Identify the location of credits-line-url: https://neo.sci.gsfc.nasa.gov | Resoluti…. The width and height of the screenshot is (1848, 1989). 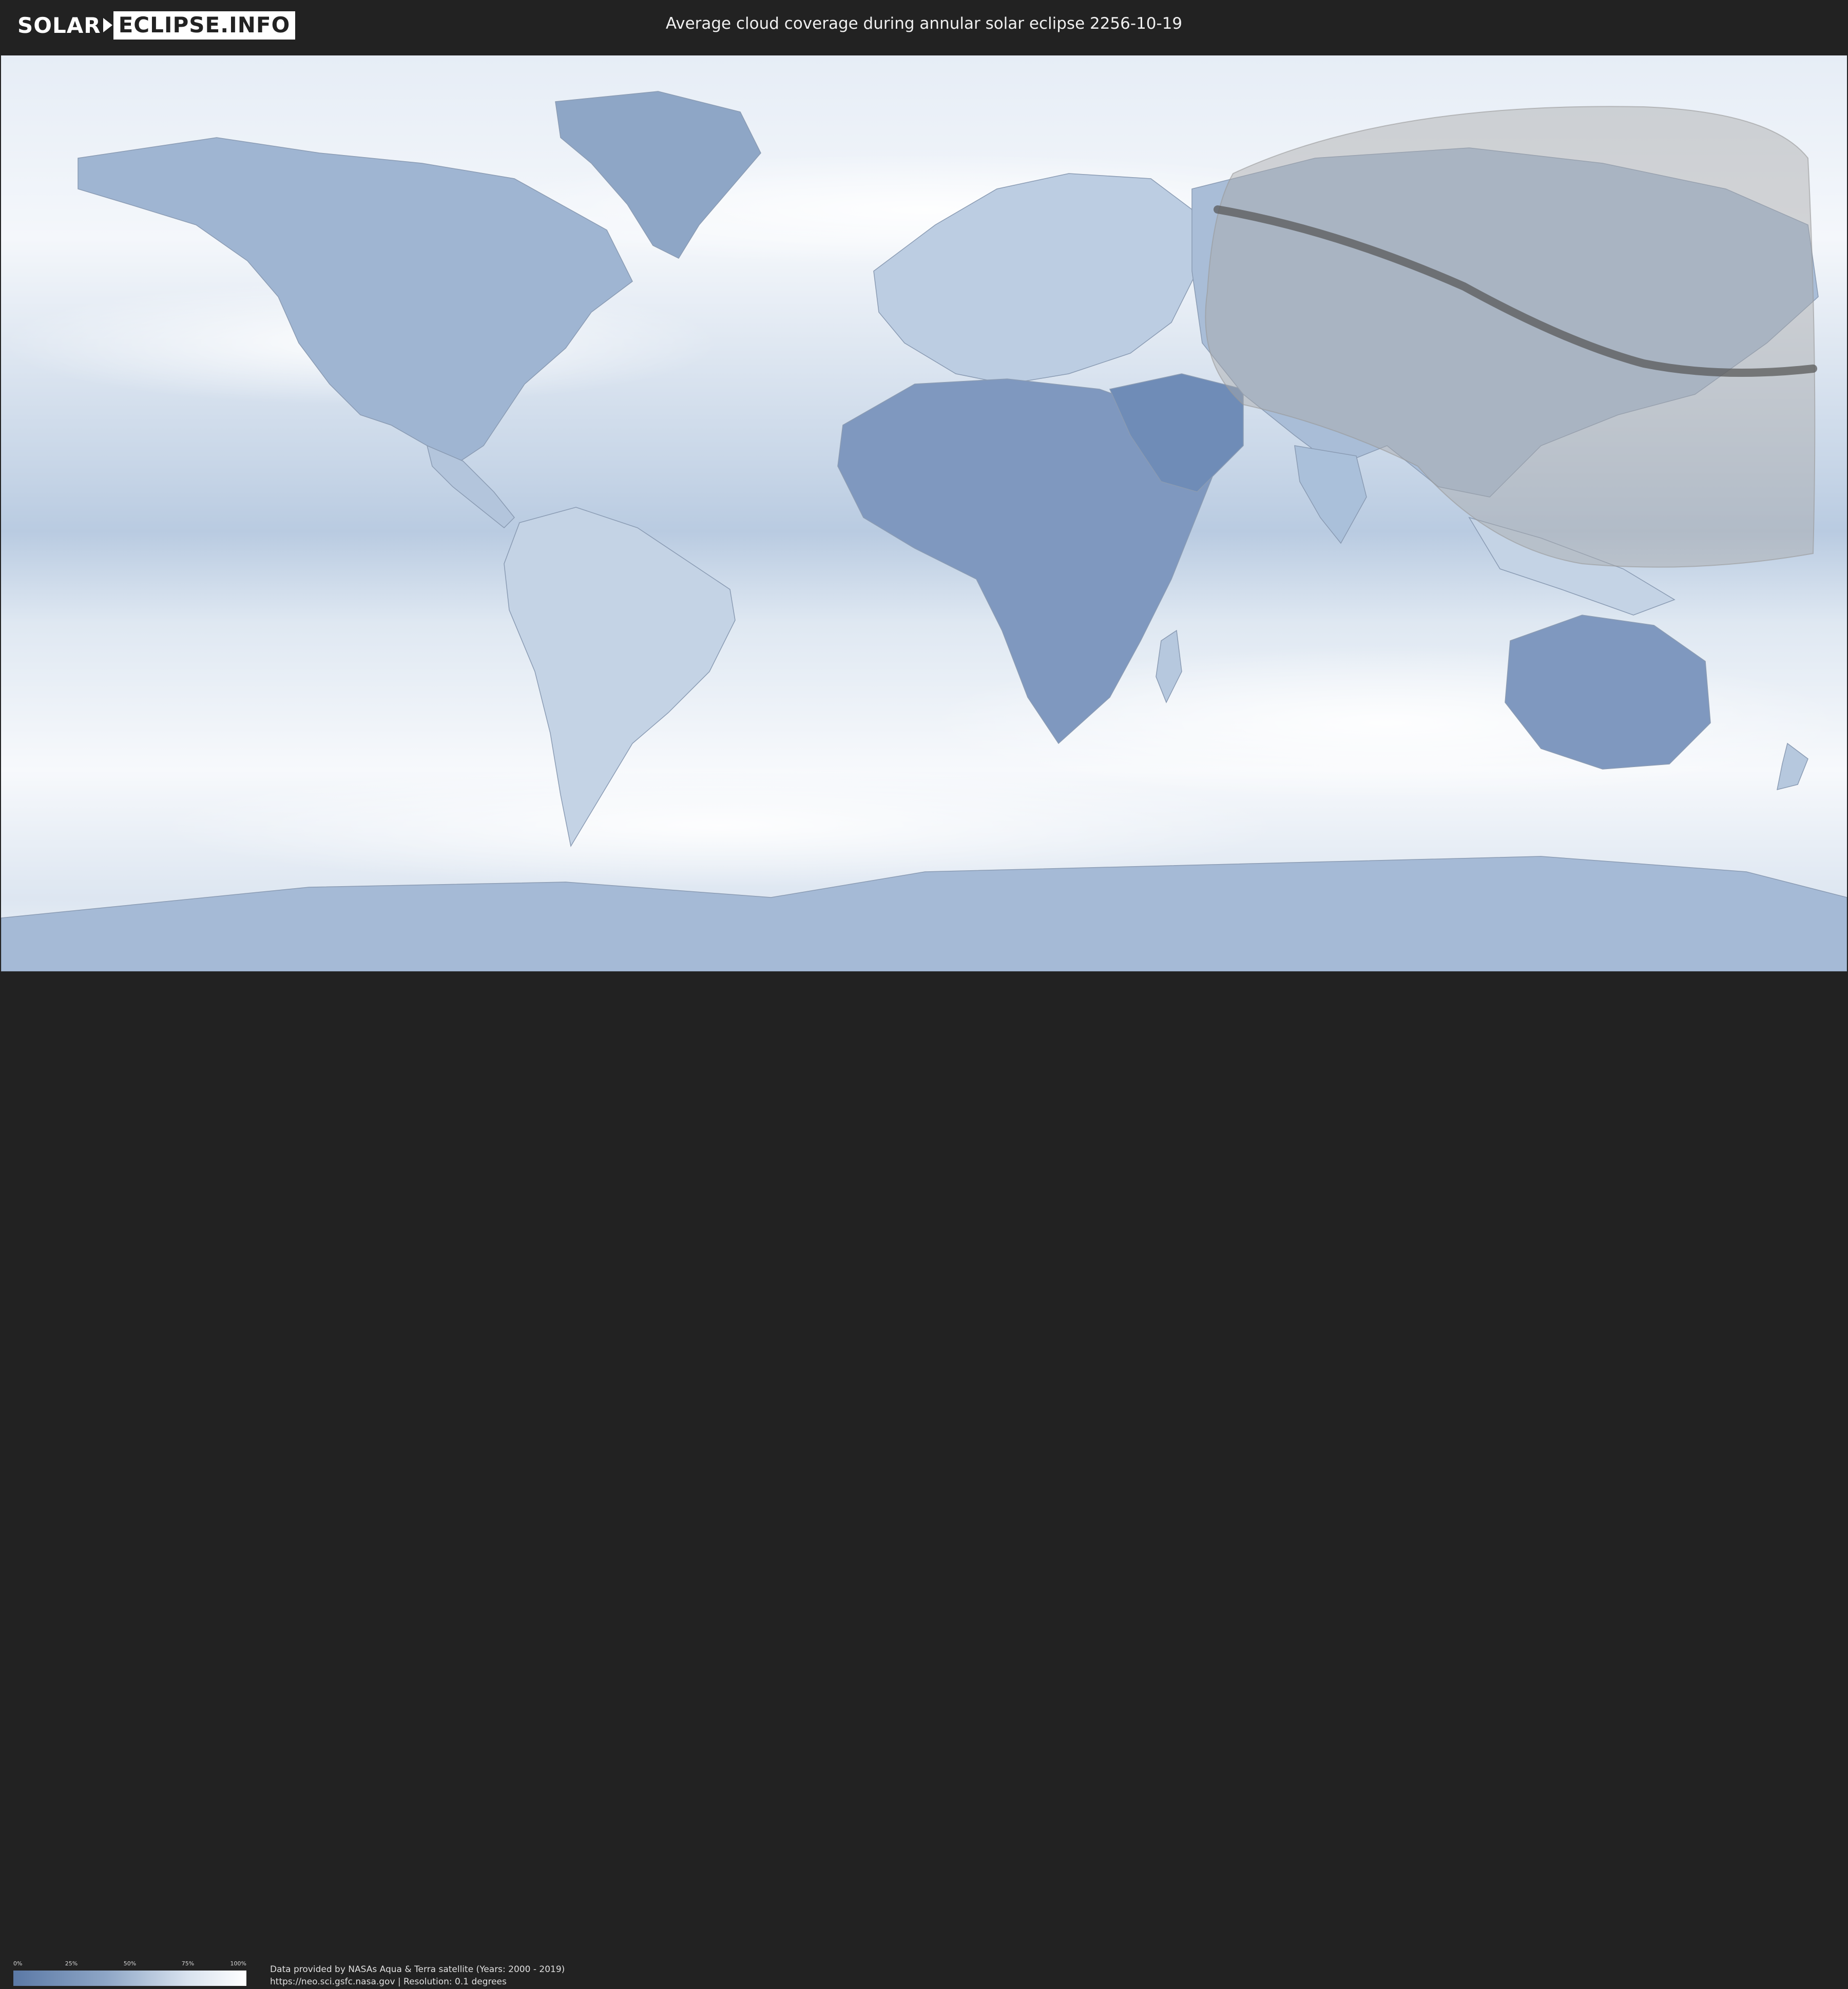
(388, 1982).